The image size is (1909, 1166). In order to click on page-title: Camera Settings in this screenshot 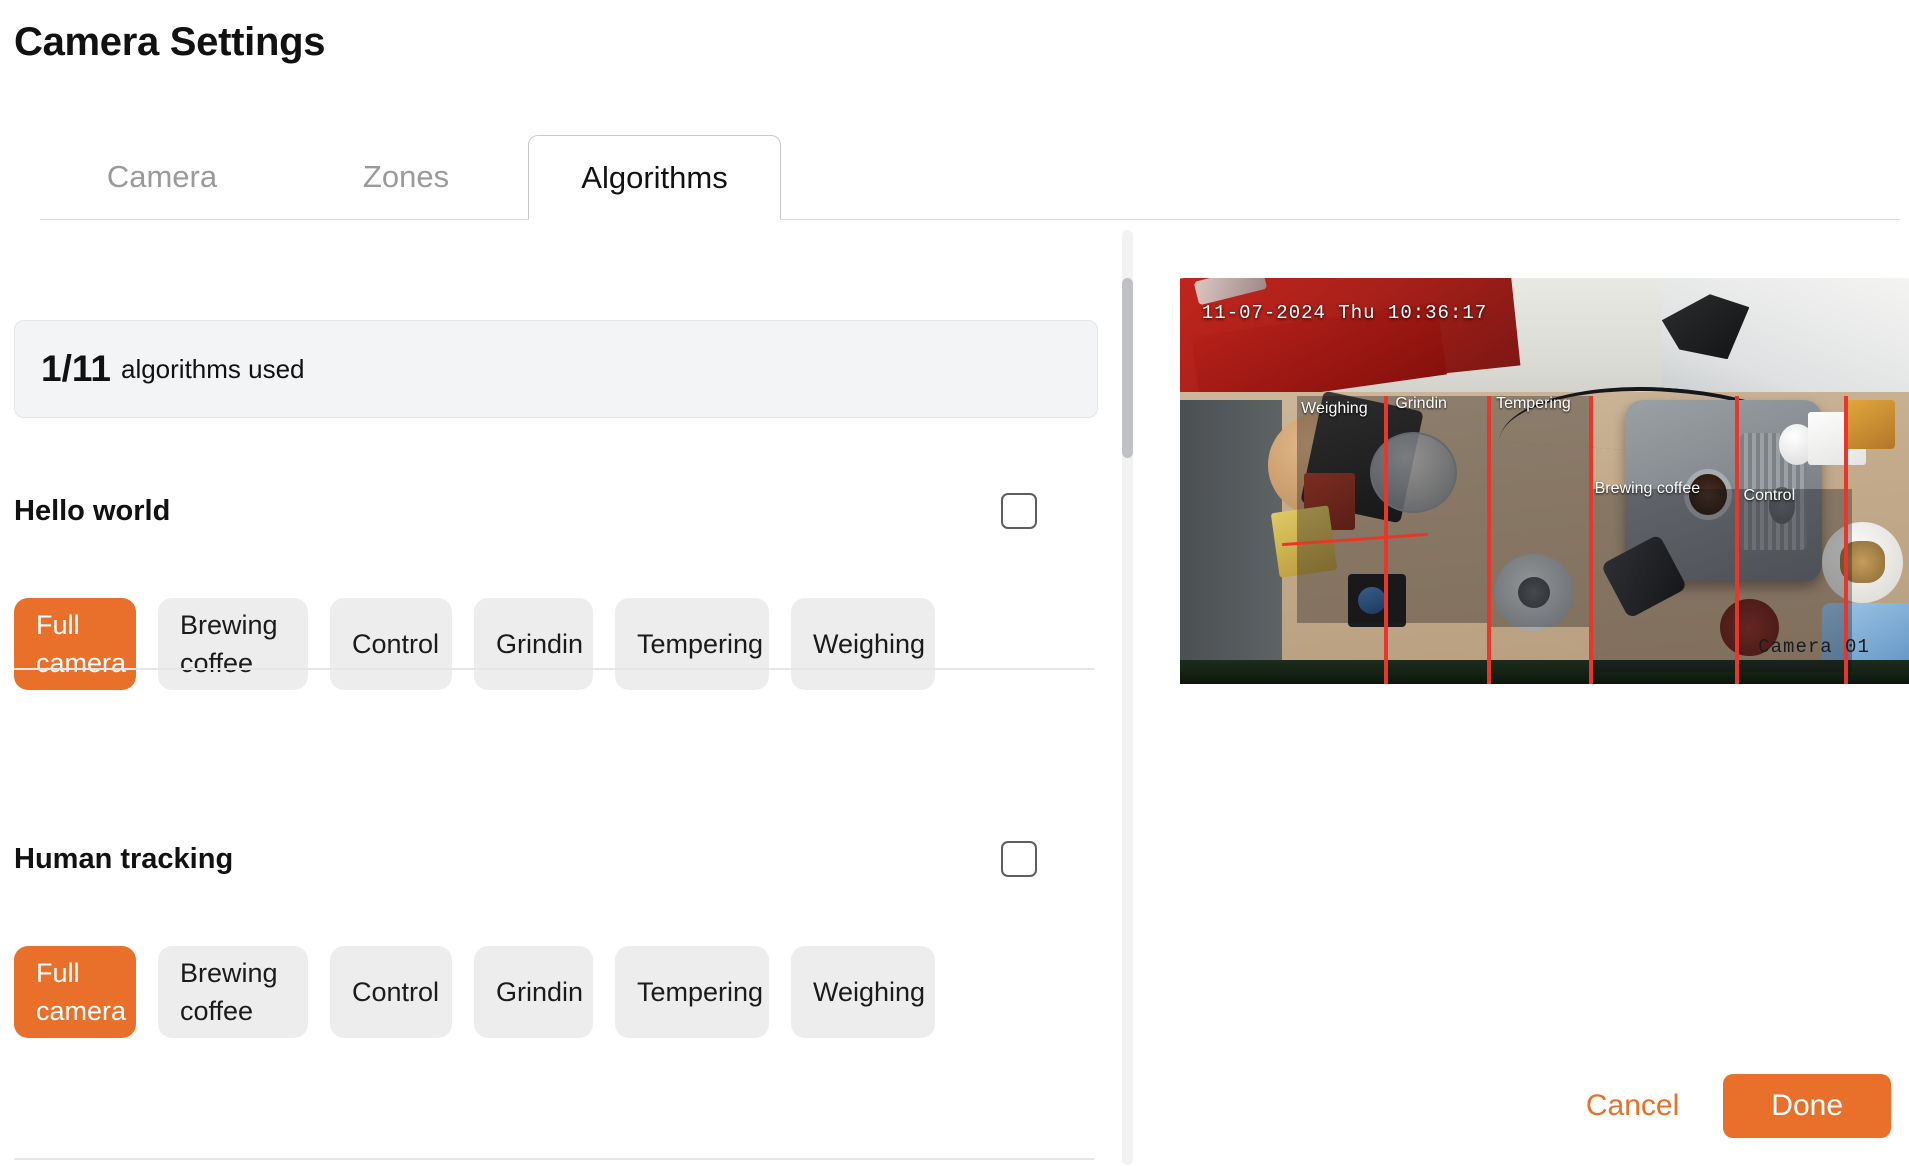, I will do `click(170, 42)`.